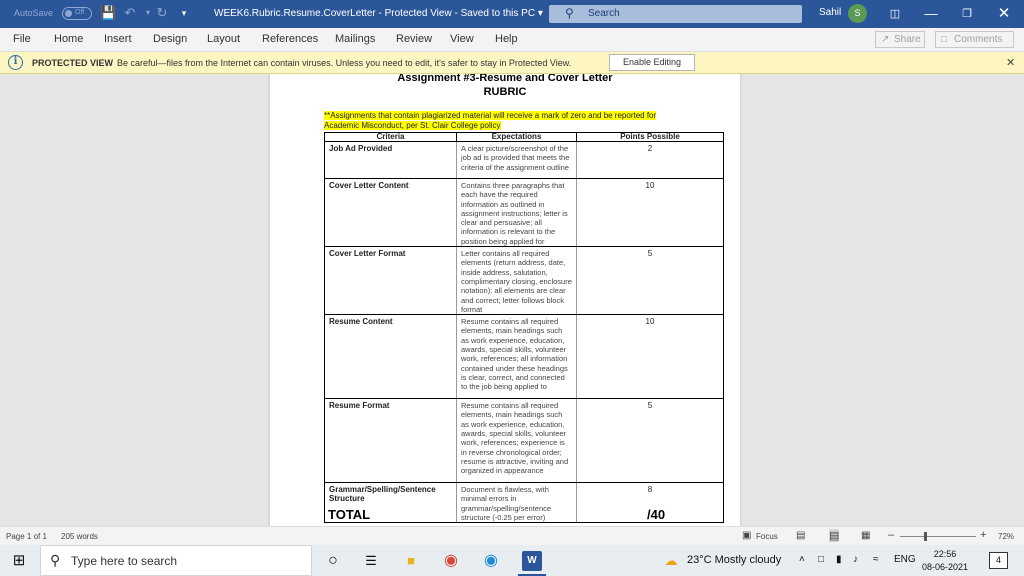 The width and height of the screenshot is (1024, 576). I want to click on zoom-level: 72%, so click(1006, 536).